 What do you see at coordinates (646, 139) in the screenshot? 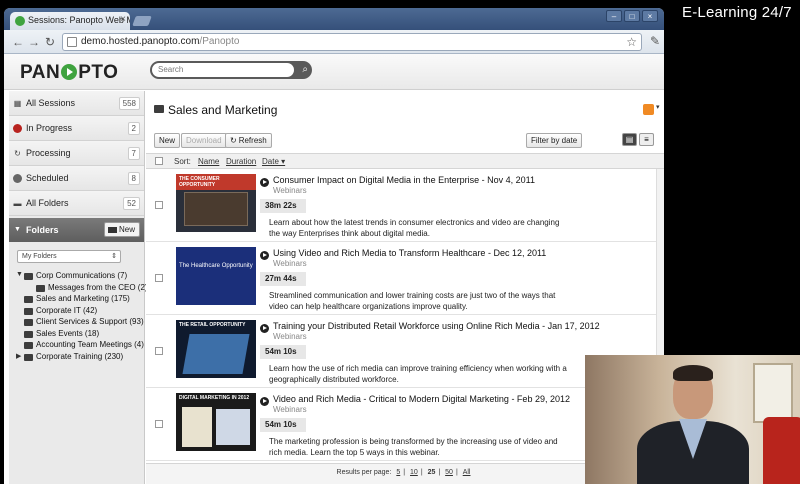
I see `list-view-icon: ≡` at bounding box center [646, 139].